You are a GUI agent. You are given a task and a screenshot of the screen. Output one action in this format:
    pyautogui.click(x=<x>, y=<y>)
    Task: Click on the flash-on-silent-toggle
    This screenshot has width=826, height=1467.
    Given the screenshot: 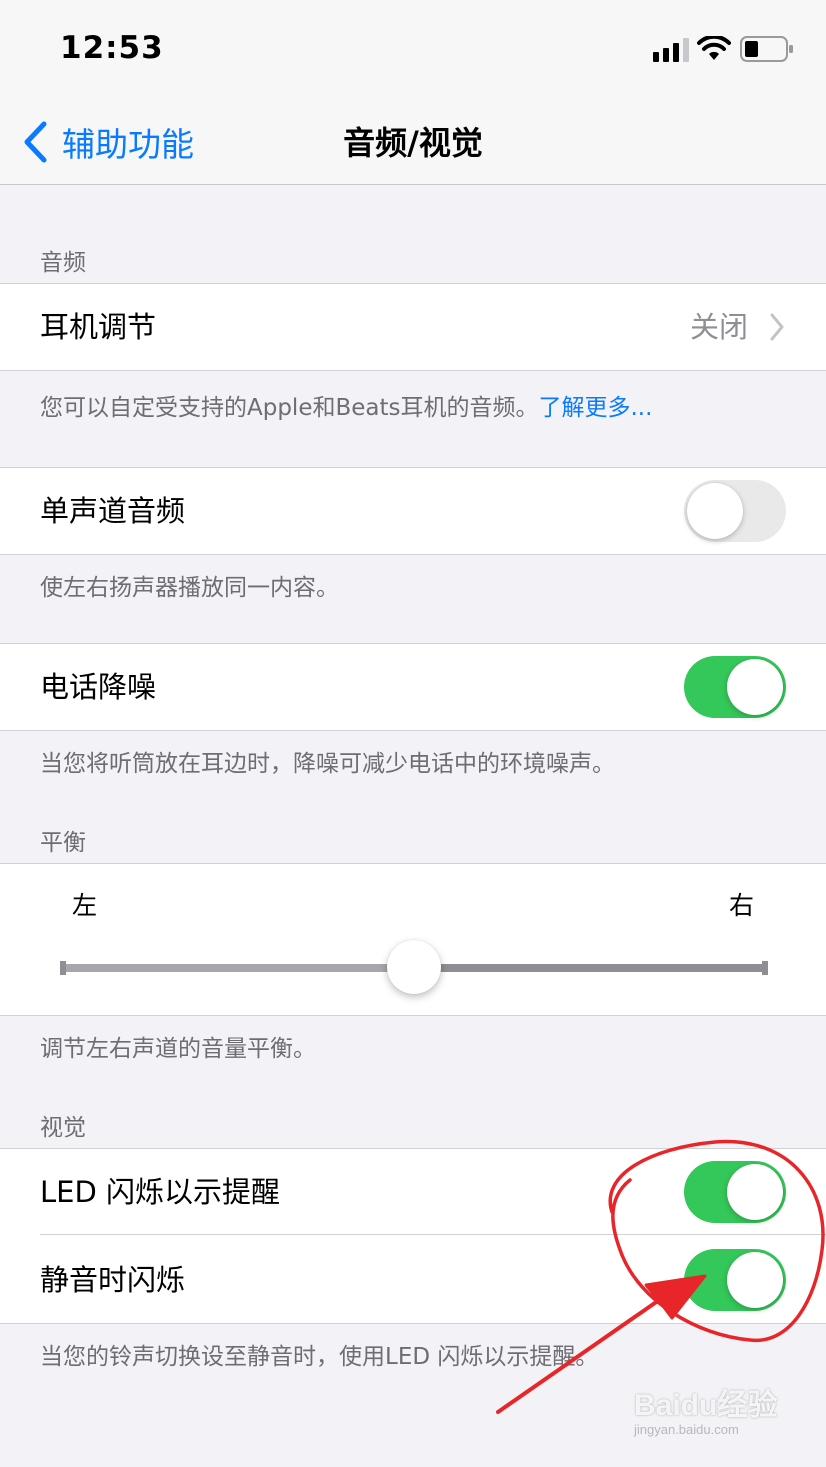 What is the action you would take?
    pyautogui.click(x=735, y=1280)
    